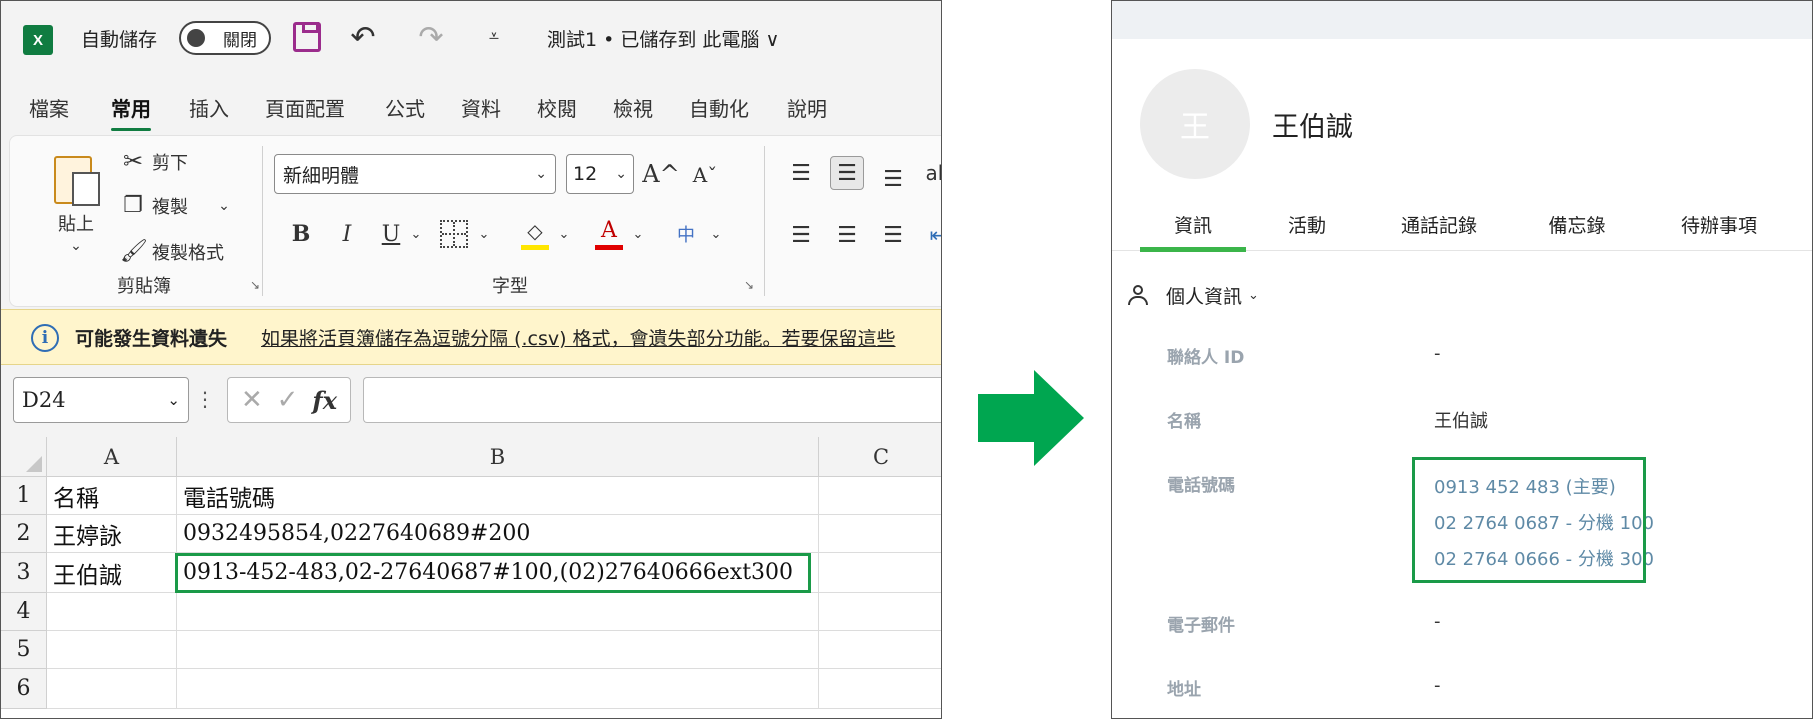 This screenshot has height=719, width=1813. Describe the element at coordinates (415, 174) in the screenshot. I see `font-name-select: 新細明體 ⌄` at that location.